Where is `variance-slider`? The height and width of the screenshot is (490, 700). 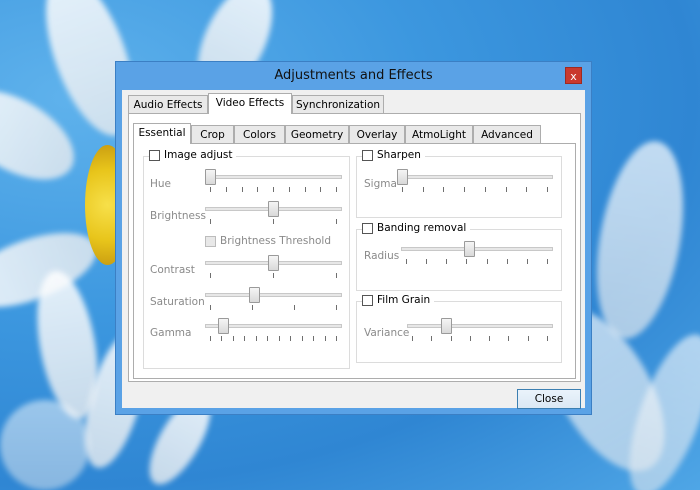 variance-slider is located at coordinates (480, 329).